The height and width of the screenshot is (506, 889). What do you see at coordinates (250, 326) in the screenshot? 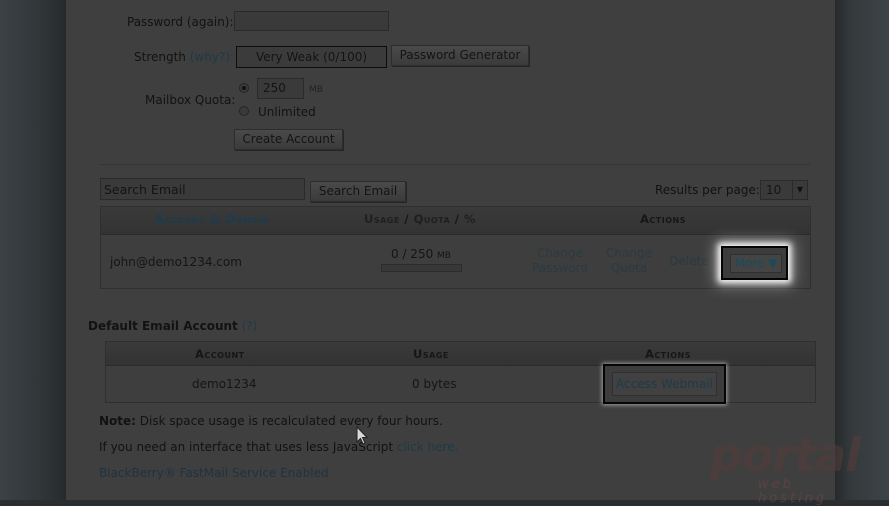
I see `help-link: (?)` at bounding box center [250, 326].